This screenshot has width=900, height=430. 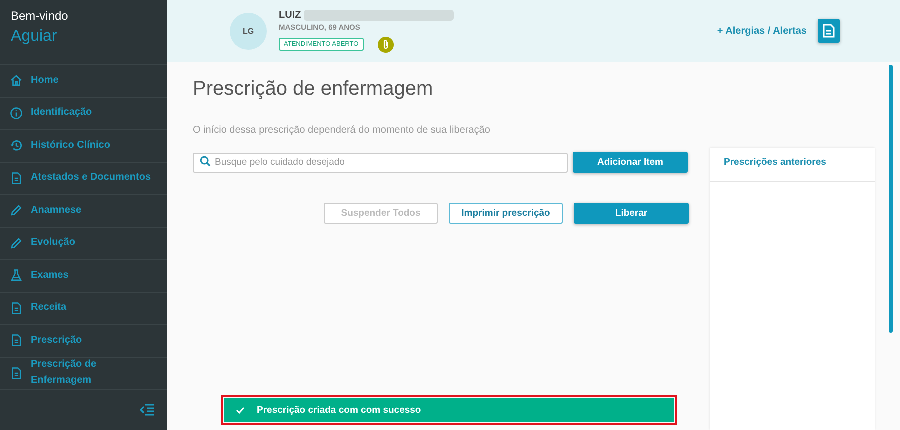 I want to click on panel-title: Prescrições anteriores, so click(x=792, y=165).